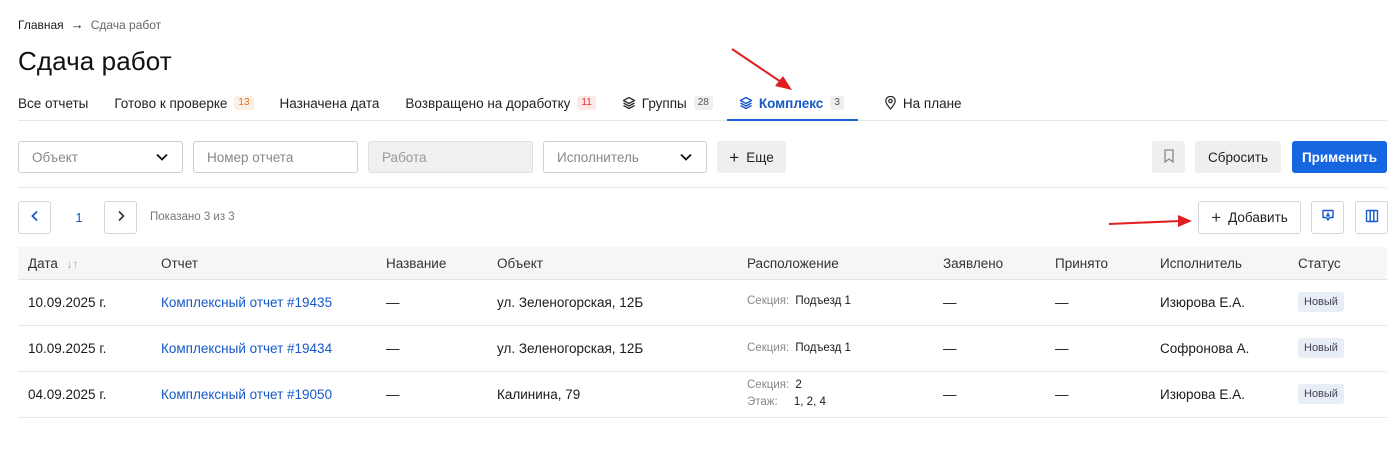  What do you see at coordinates (761, 69) in the screenshot?
I see `arrow-to-complex-tab-icon` at bounding box center [761, 69].